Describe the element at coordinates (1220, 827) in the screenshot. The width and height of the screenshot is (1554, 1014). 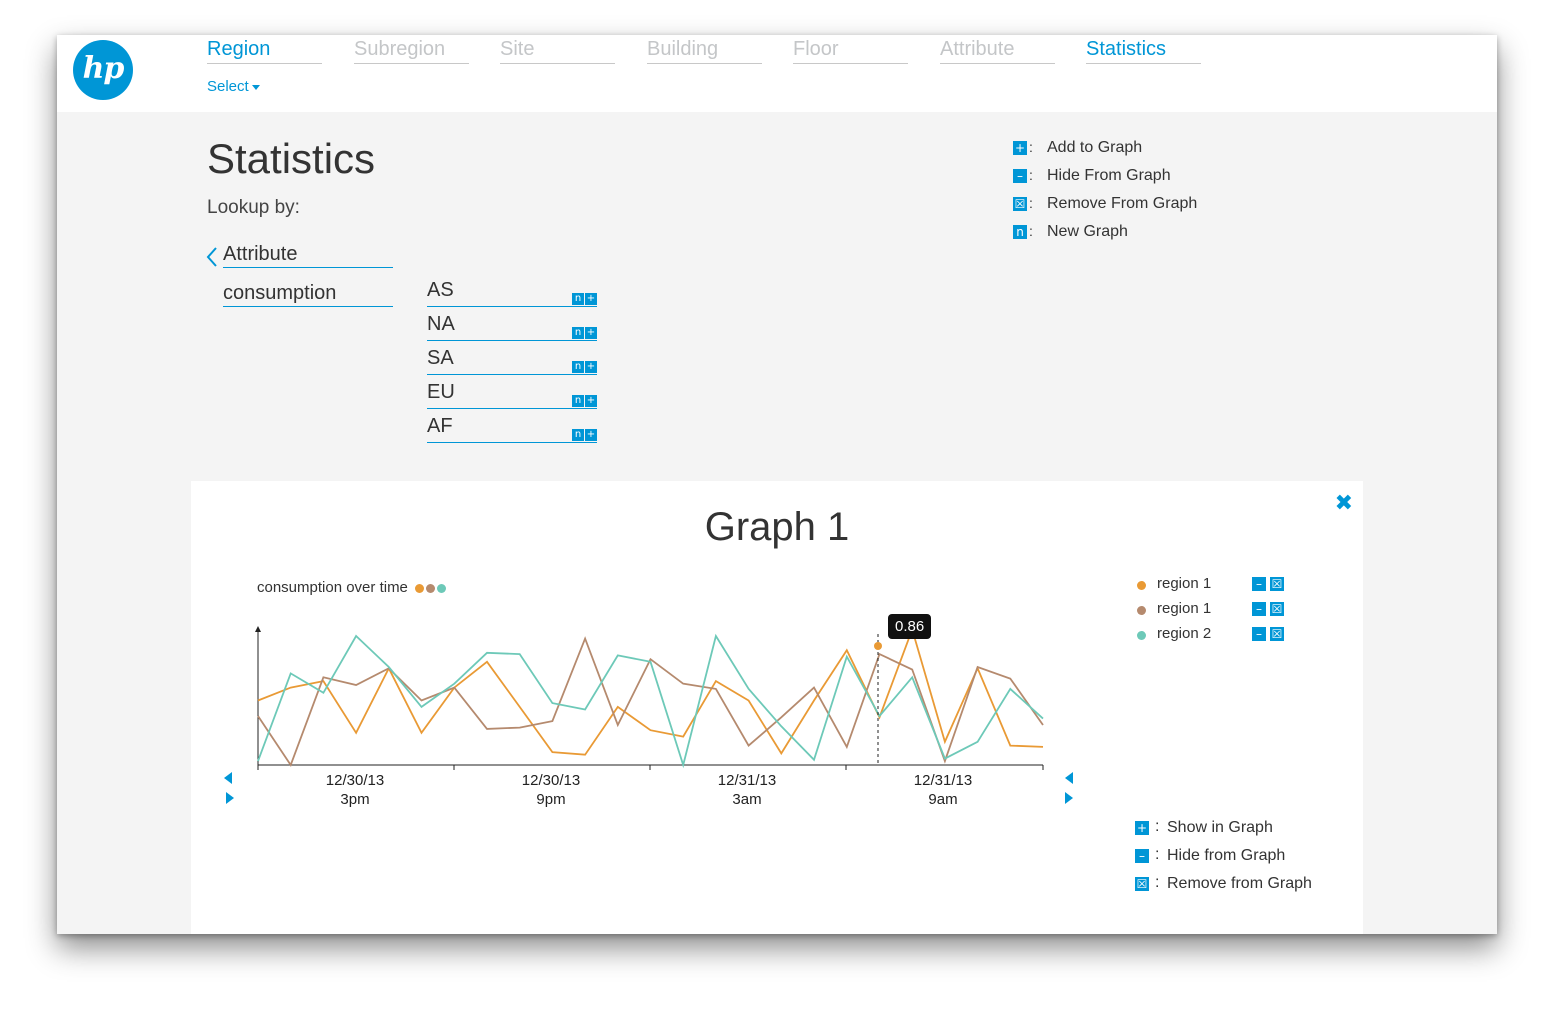
I see `legend-text: Show in Graph` at that location.